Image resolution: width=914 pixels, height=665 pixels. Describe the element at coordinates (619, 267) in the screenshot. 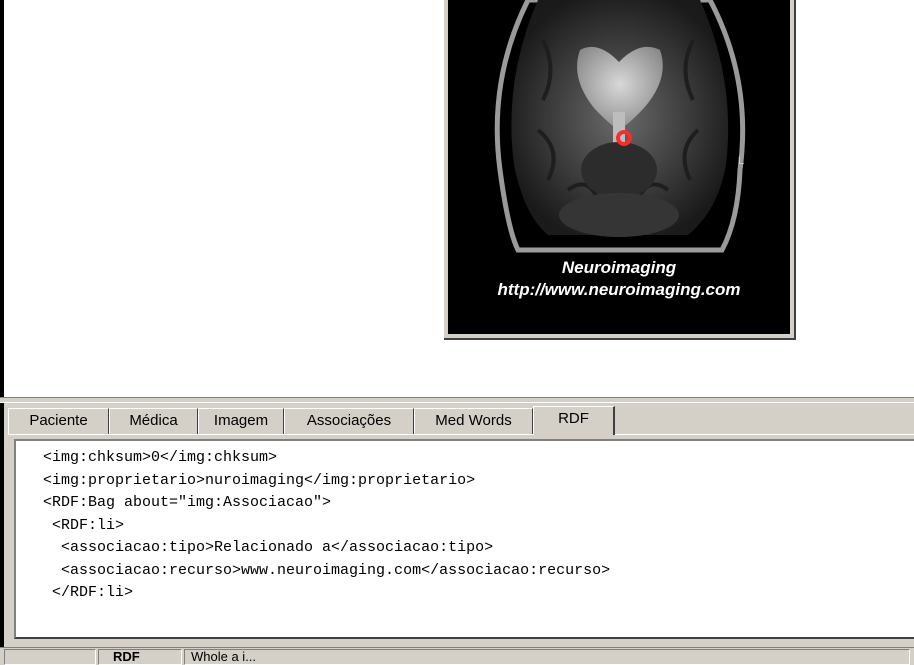

I see `image-caption-title: Neuroimaging` at that location.